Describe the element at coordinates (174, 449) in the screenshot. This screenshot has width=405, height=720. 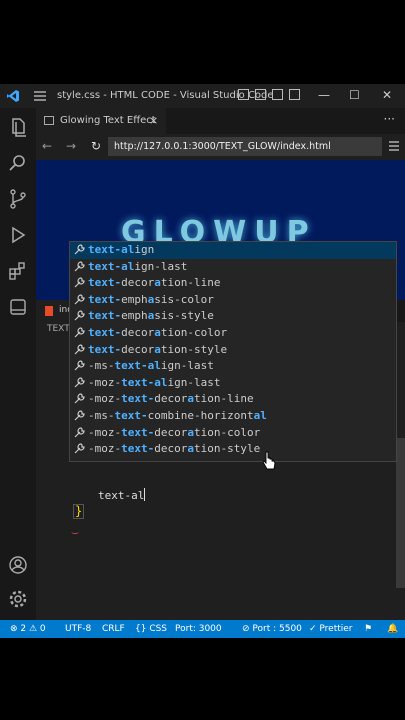
I see `suggestion-label: -moz-text-decoration-style` at that location.